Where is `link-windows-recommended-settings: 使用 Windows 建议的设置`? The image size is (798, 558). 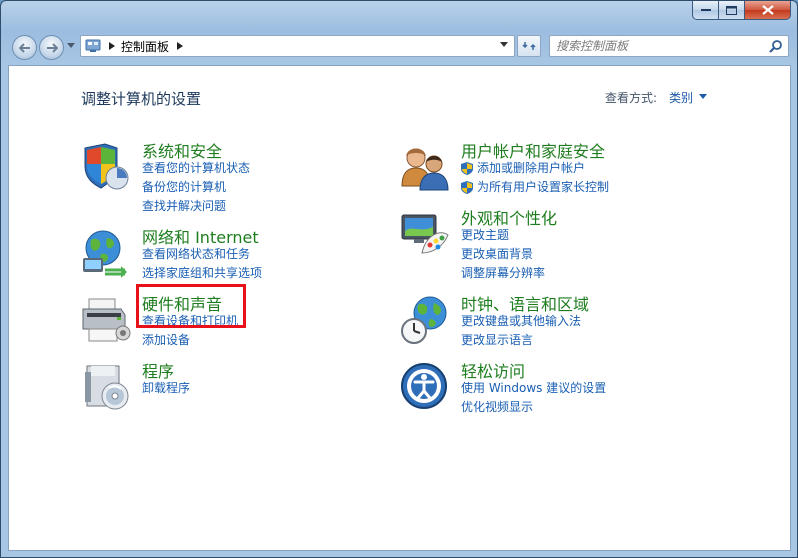 link-windows-recommended-settings: 使用 Windows 建议的设置 is located at coordinates (533, 388).